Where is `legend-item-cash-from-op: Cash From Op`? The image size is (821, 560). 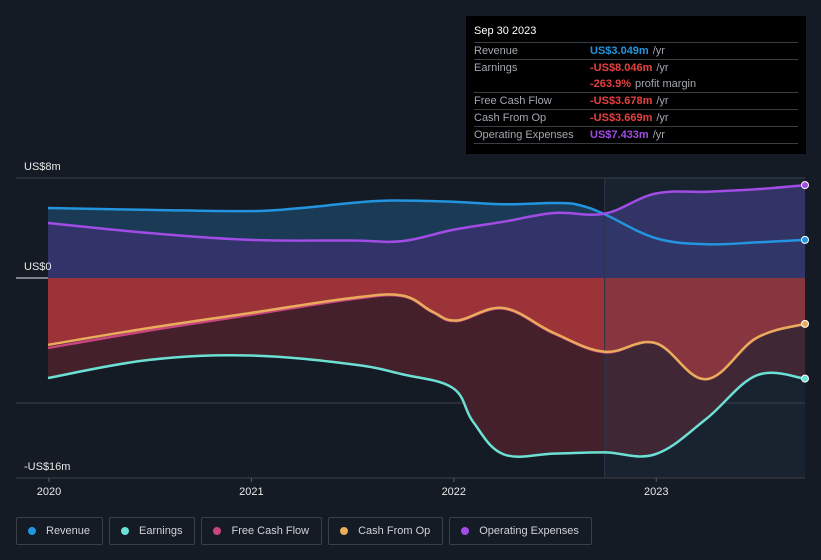
legend-item-cash-from-op: Cash From Op is located at coordinates (386, 531).